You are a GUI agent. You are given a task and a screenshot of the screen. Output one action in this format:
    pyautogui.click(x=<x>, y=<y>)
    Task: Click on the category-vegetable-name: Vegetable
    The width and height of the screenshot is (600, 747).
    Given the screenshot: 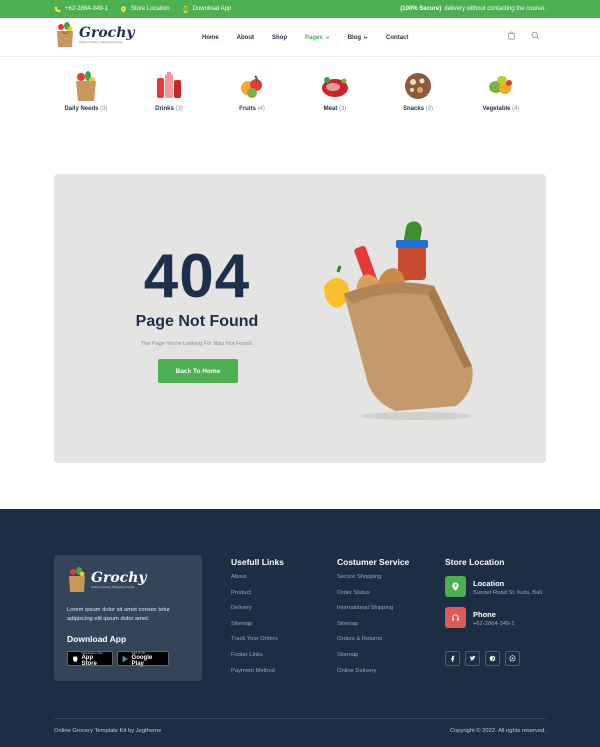 What is the action you would take?
    pyautogui.click(x=496, y=109)
    